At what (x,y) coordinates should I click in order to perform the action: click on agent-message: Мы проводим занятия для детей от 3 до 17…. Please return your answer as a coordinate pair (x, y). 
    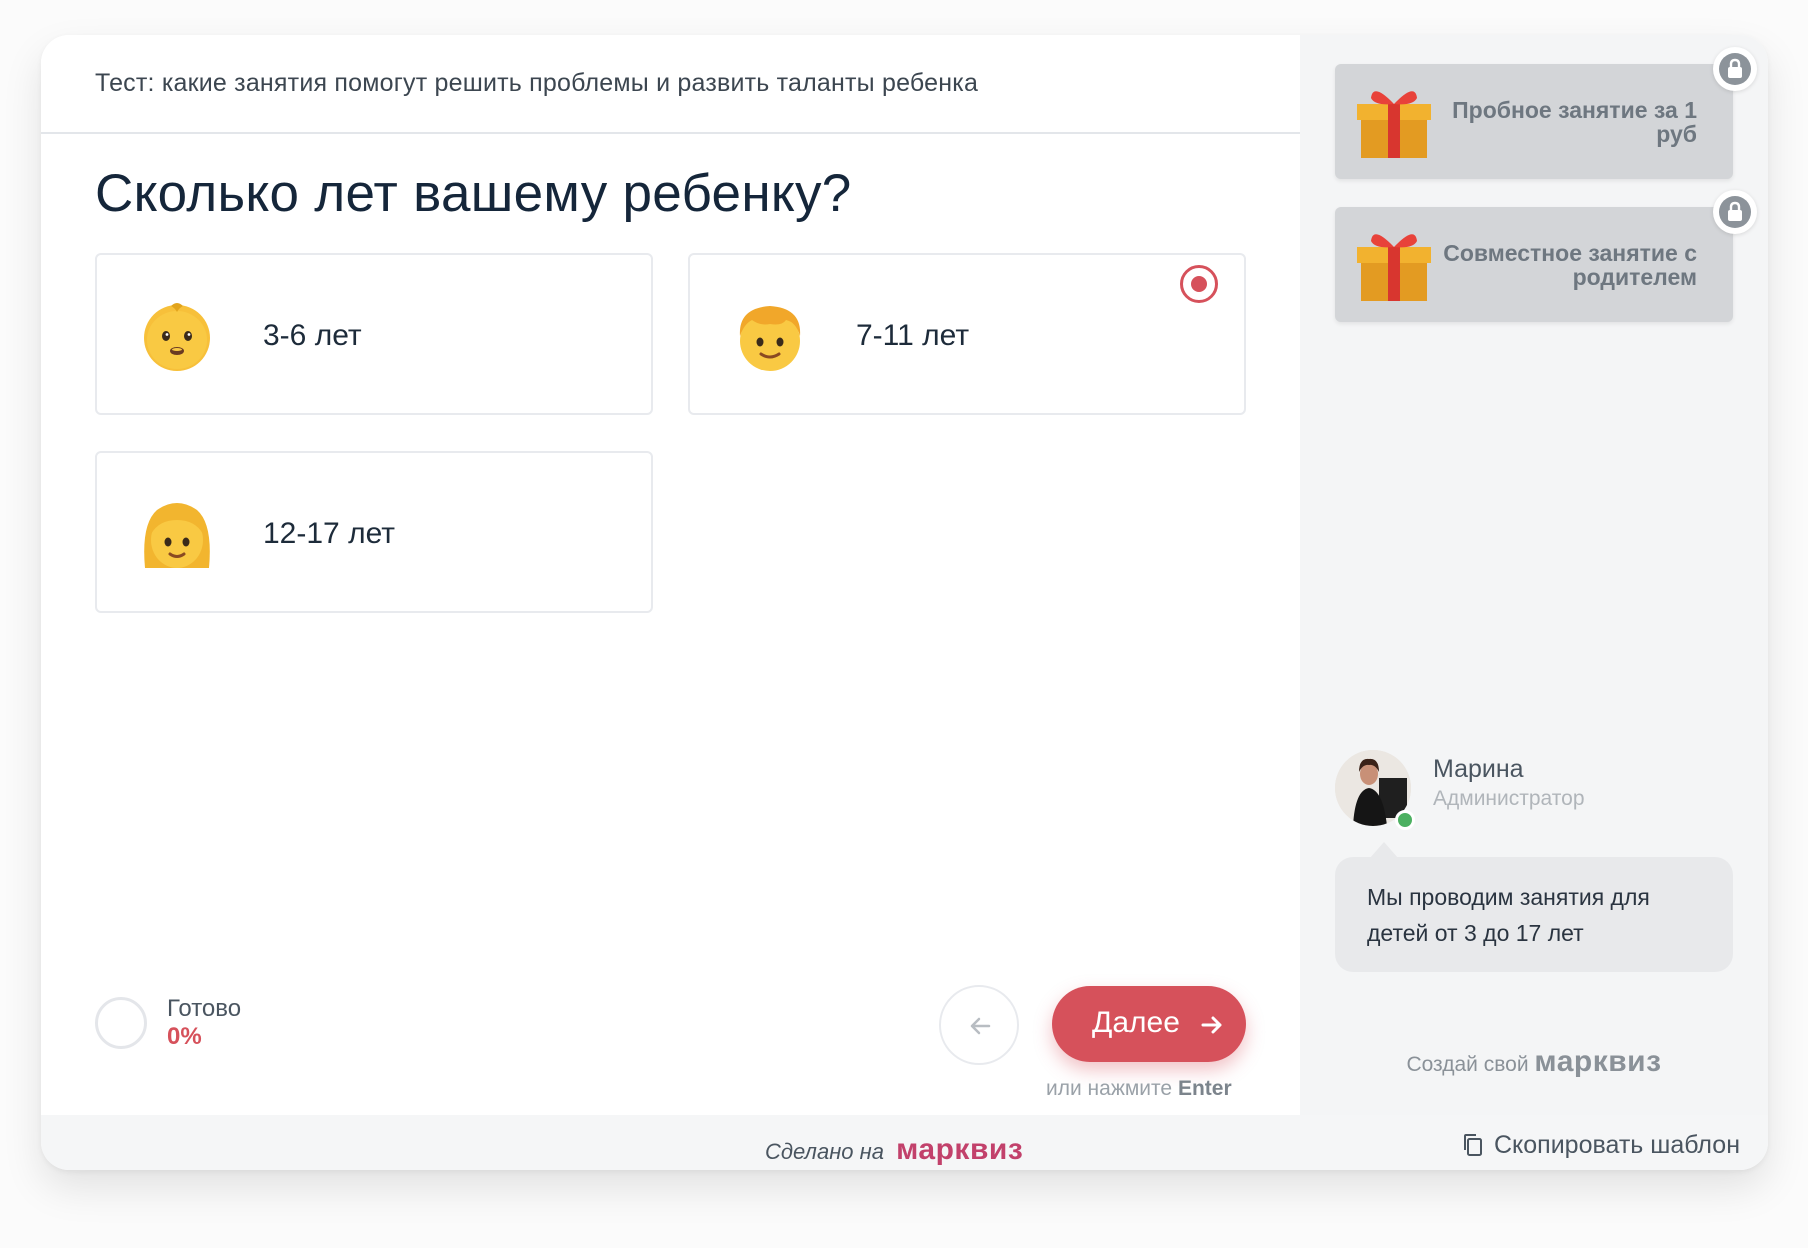
    Looking at the image, I should click on (1534, 914).